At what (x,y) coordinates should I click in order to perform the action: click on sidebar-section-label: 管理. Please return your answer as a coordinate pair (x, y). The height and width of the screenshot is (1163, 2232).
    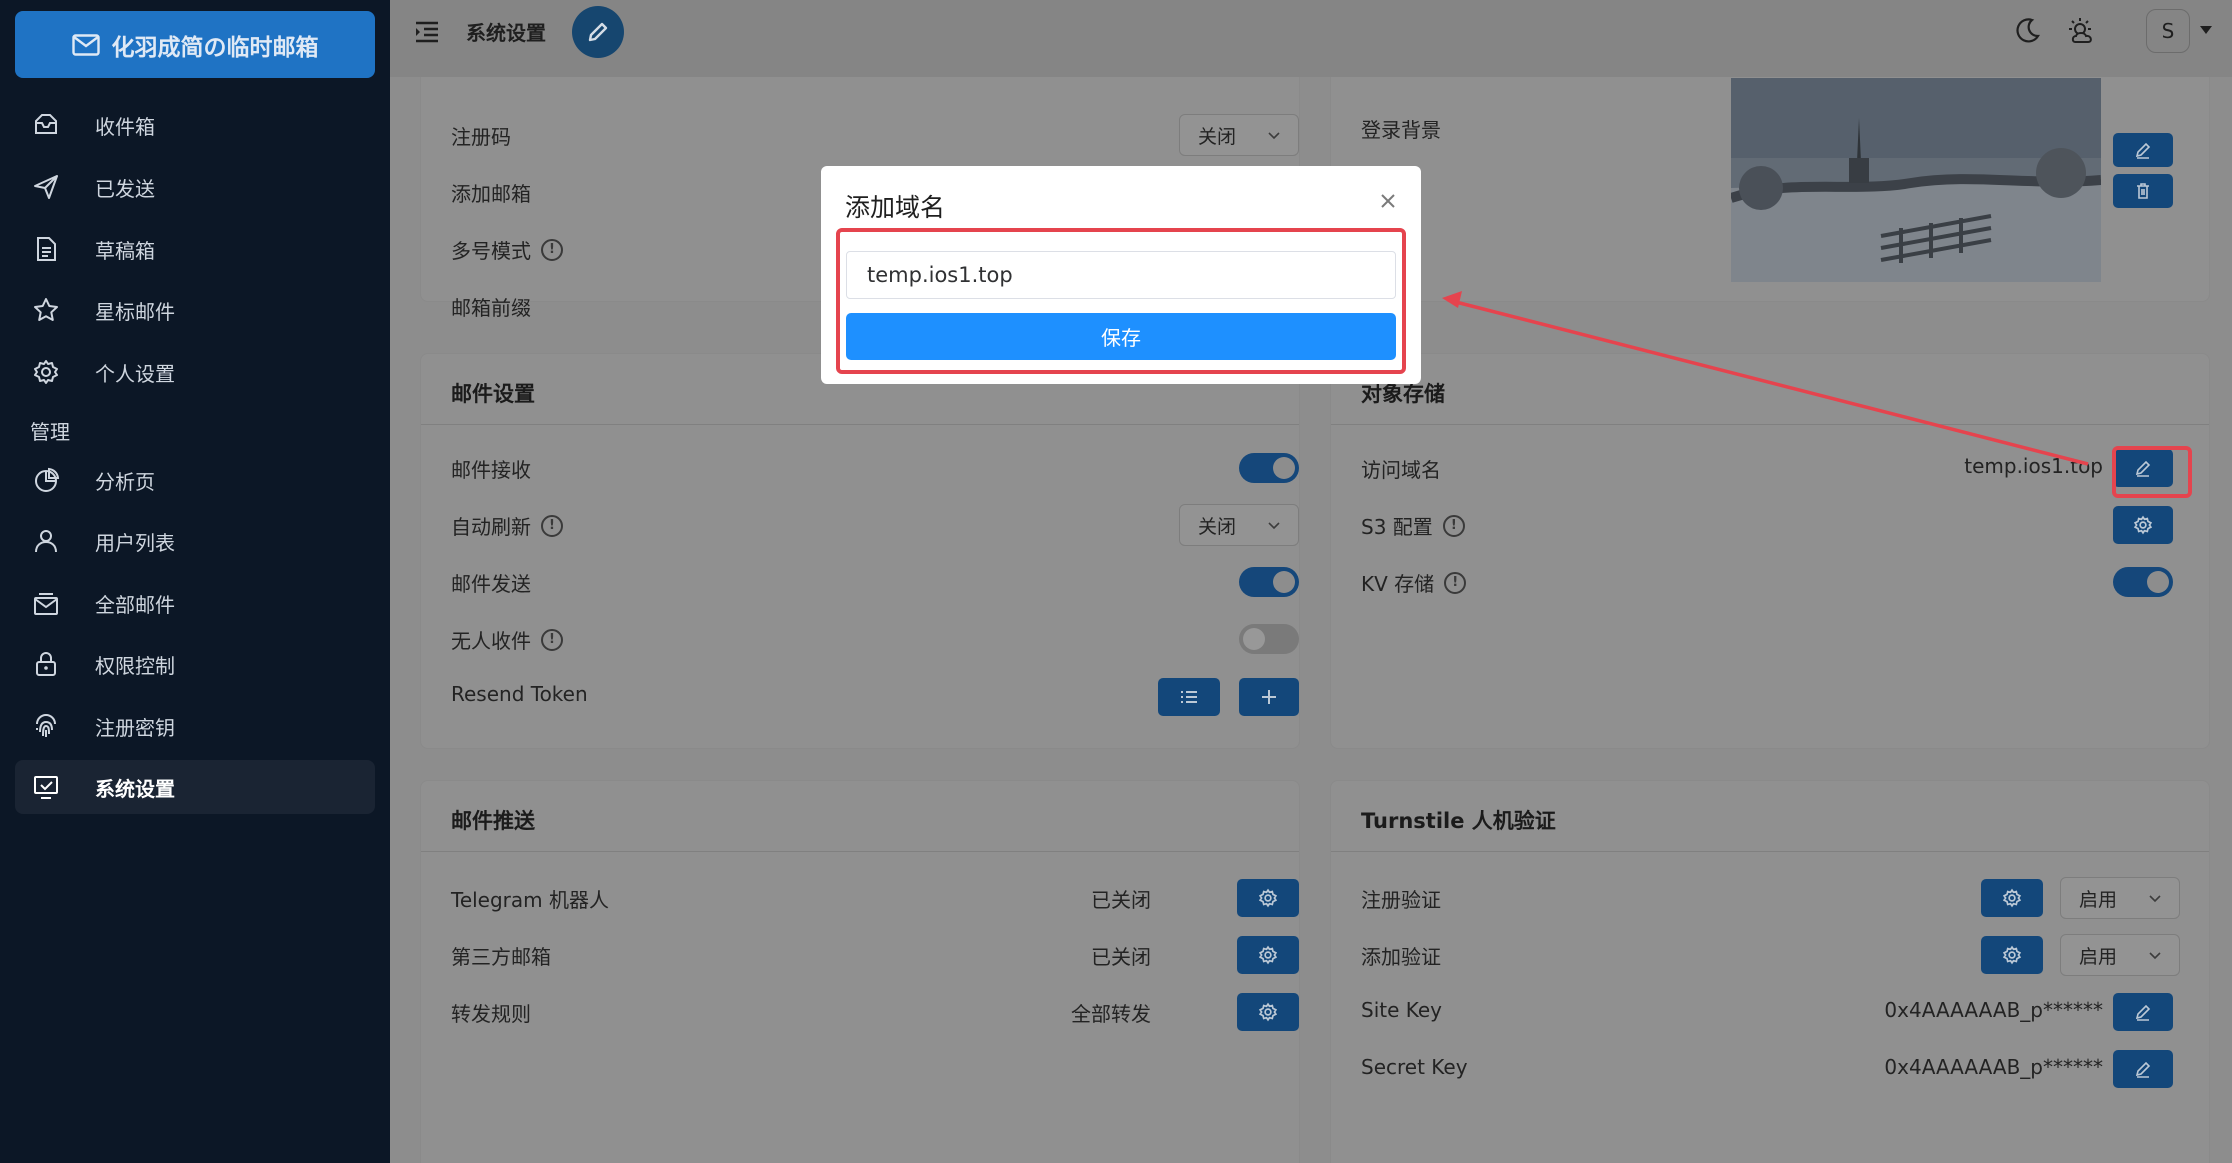
    Looking at the image, I should click on (50, 432).